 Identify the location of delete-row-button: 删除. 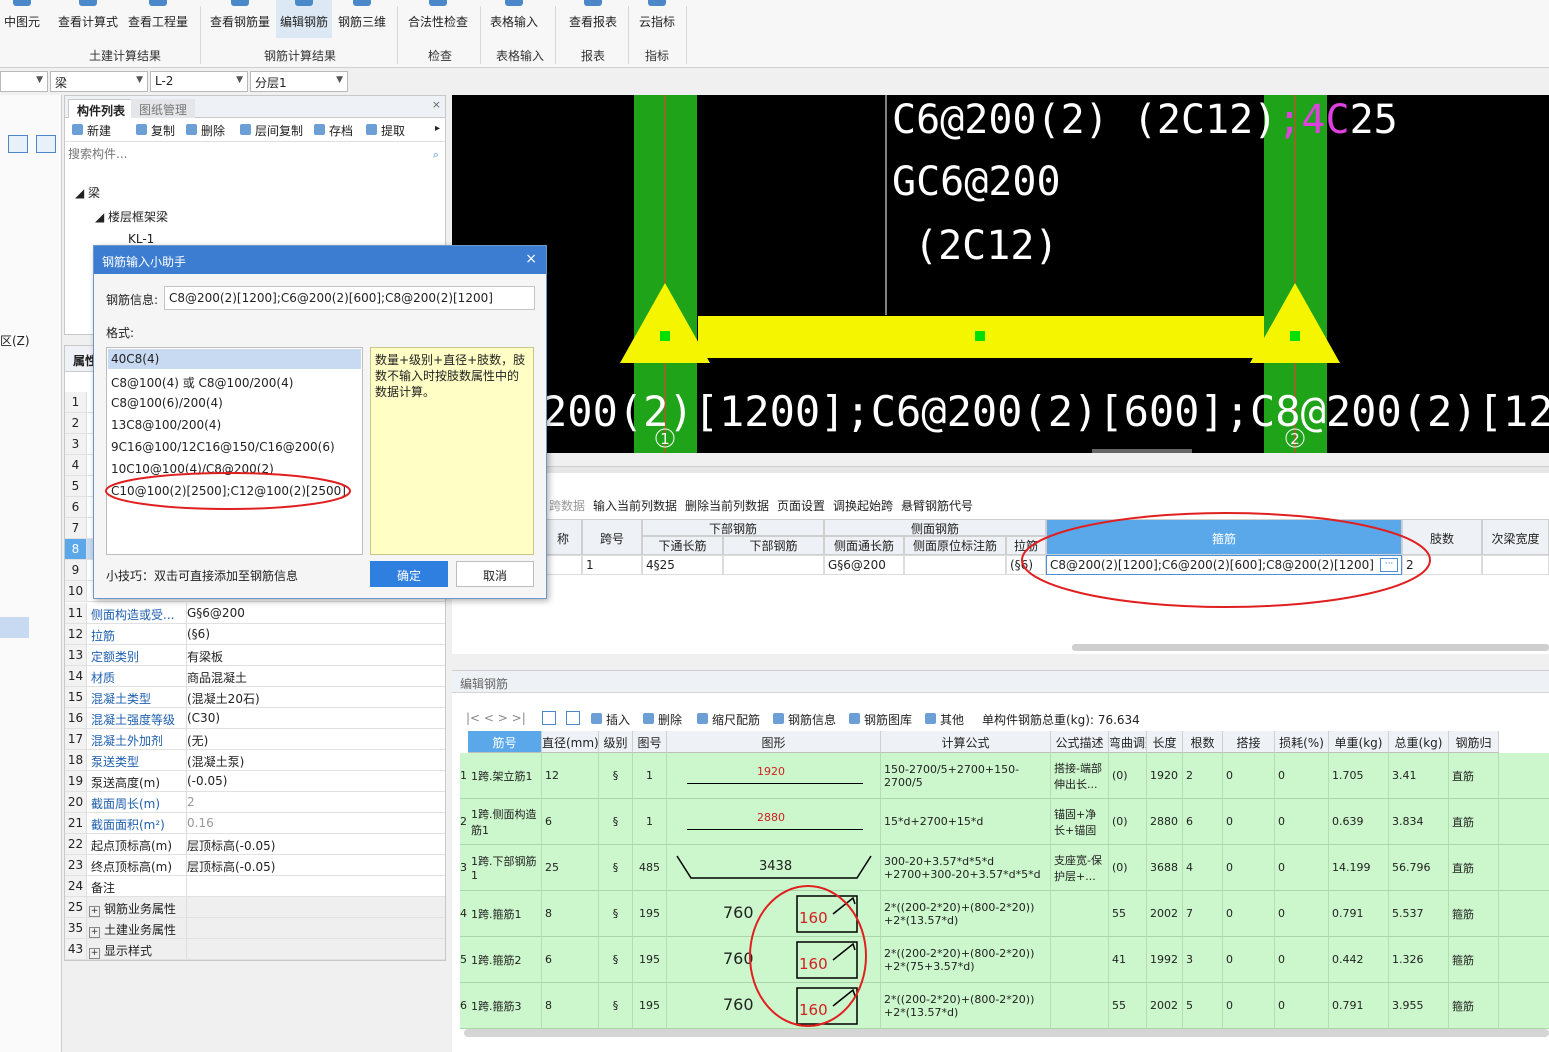
(662, 719).